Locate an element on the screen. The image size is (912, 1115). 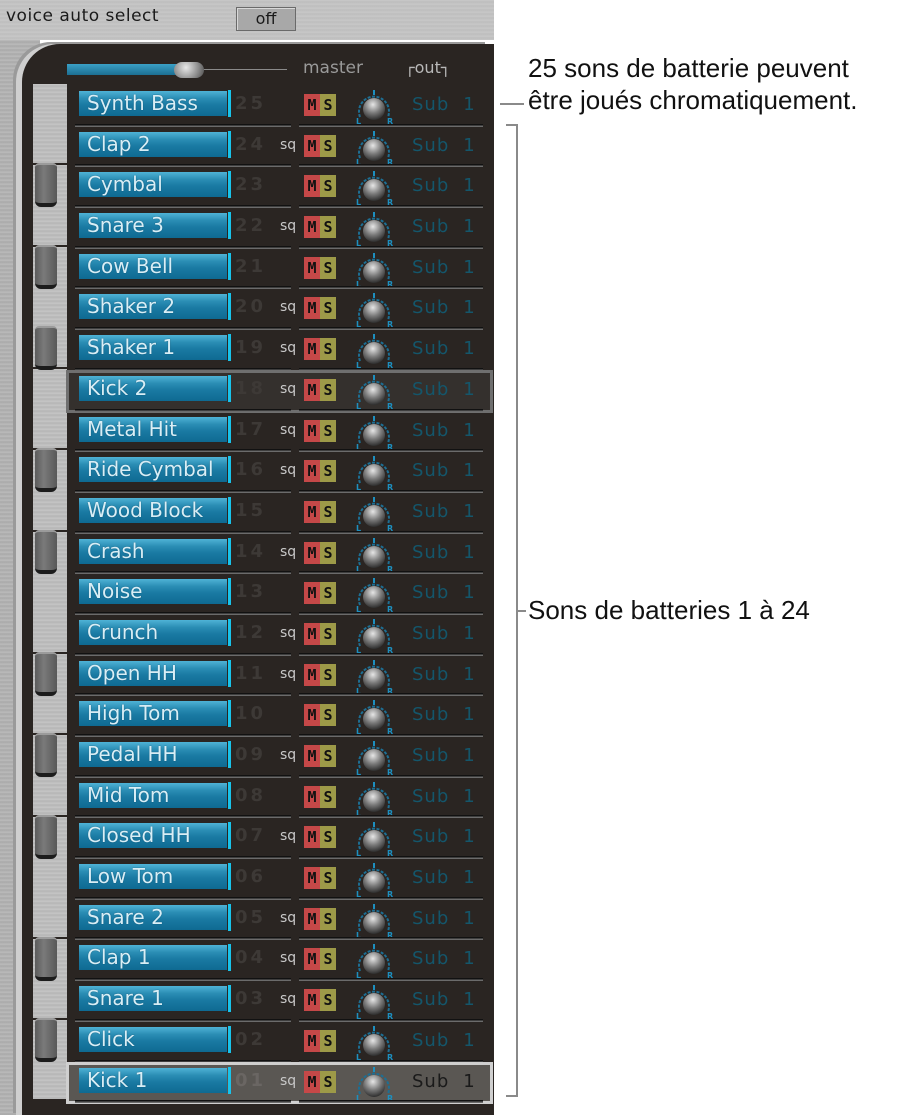
voice-name-field: Ride Cymbal is located at coordinates (153, 470).